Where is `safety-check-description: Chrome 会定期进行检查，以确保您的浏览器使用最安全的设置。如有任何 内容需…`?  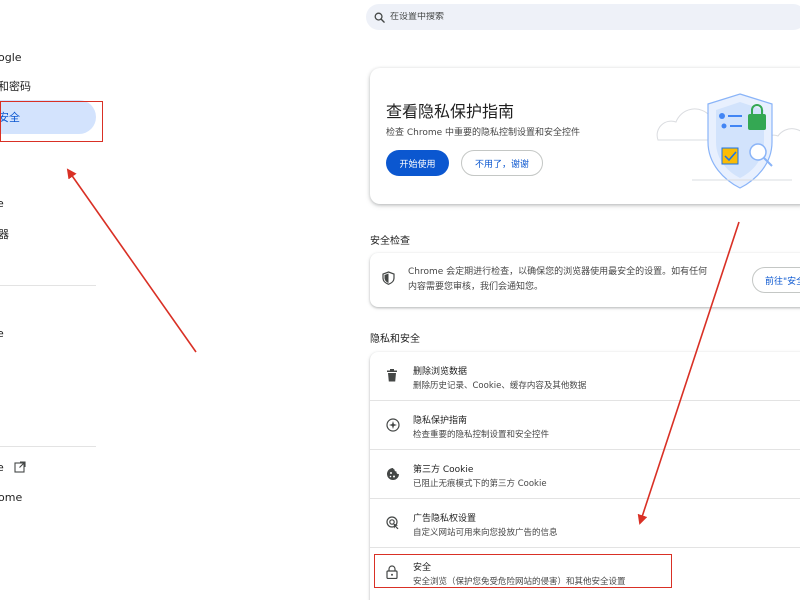
safety-check-description: Chrome 会定期进行检查，以确保您的浏览器使用最安全的设置。如有任何 内容需… is located at coordinates (573, 280).